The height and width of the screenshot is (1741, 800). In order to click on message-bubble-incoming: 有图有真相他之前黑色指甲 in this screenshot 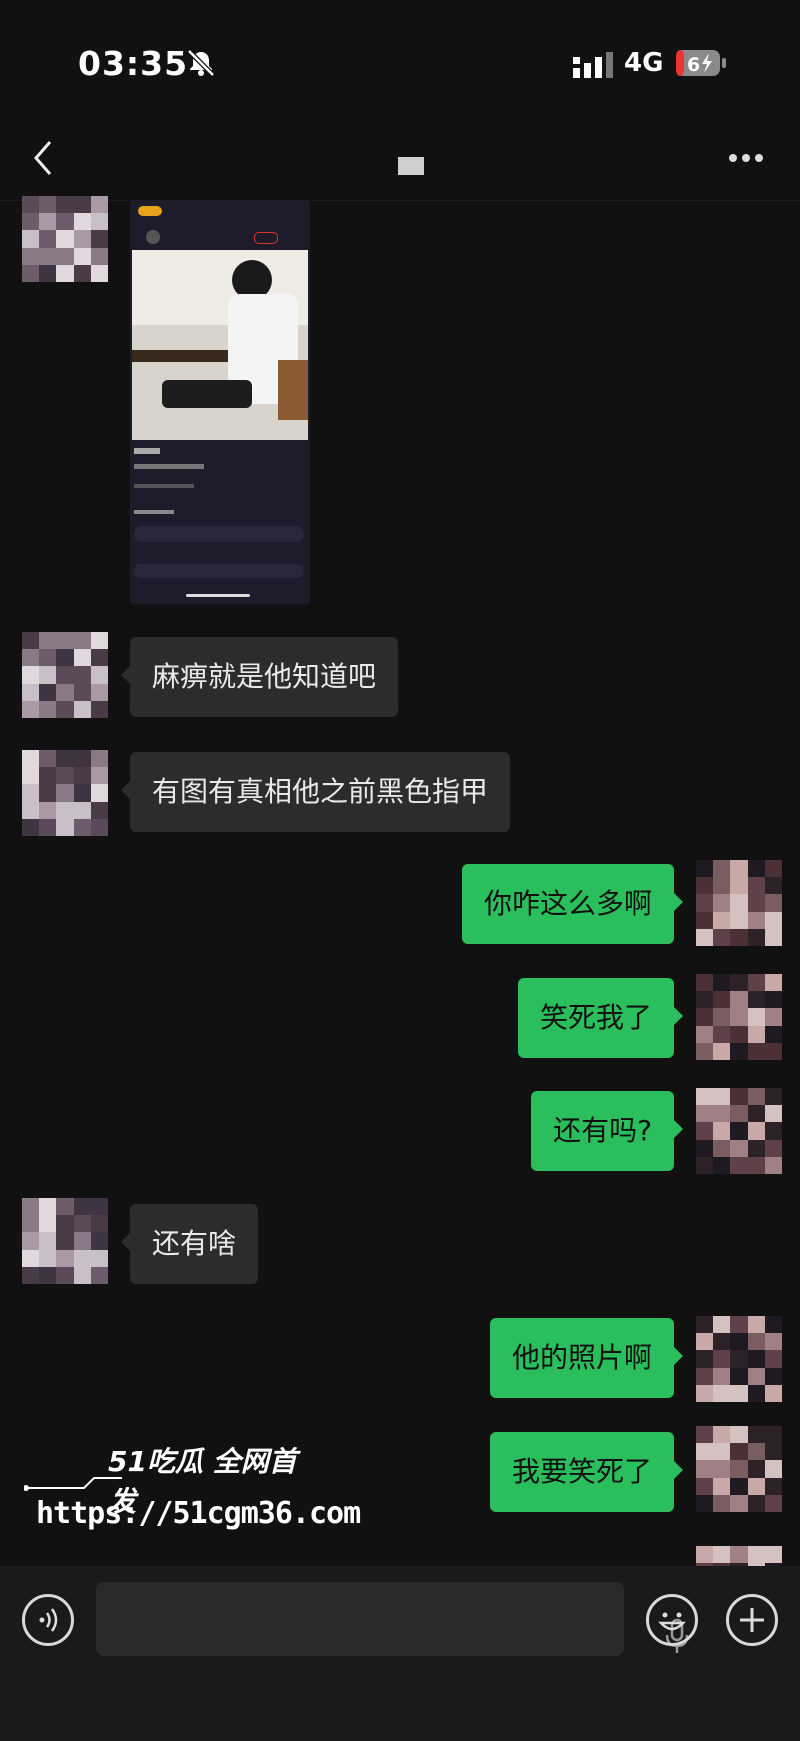, I will do `click(316, 792)`.